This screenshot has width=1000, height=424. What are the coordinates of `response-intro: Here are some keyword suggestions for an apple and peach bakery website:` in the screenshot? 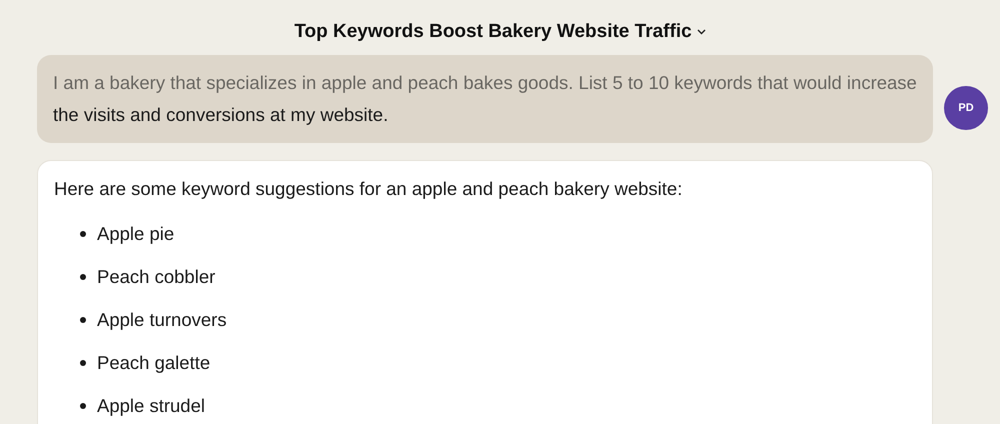 It's located at (369, 189).